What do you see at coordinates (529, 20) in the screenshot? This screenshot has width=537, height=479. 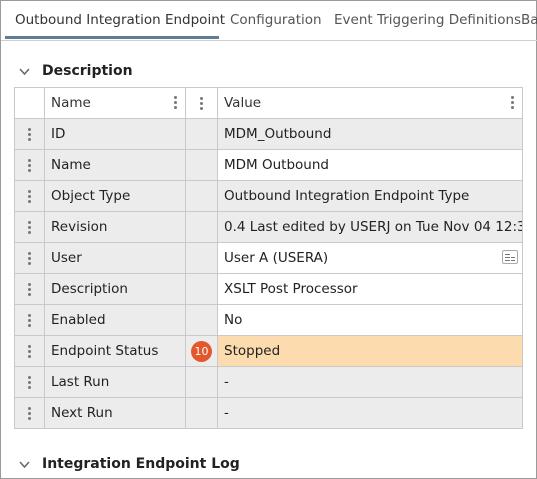 I see `tab-overflow: Ba` at bounding box center [529, 20].